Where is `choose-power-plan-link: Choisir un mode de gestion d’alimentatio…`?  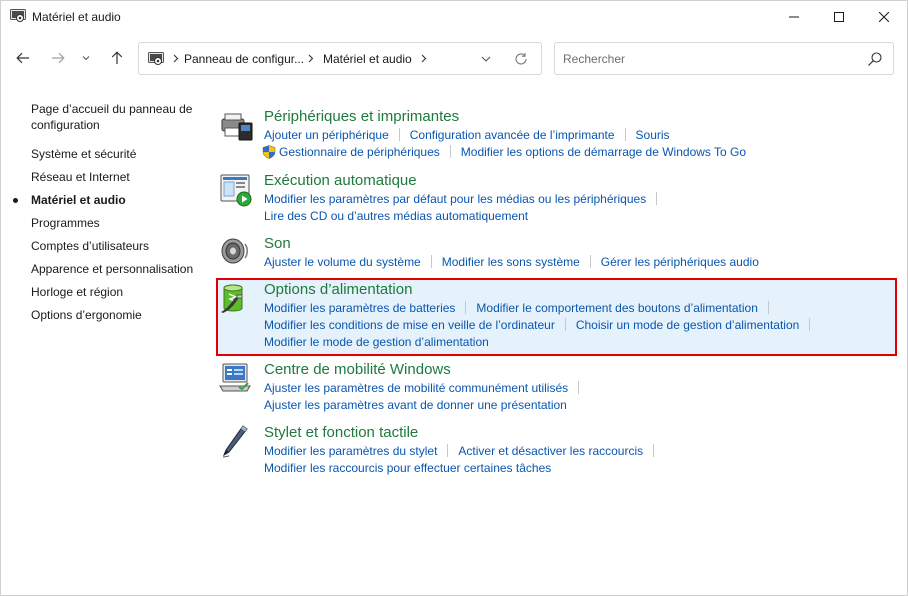
choose-power-plan-link: Choisir un mode de gestion d’alimentatio… is located at coordinates (687, 325).